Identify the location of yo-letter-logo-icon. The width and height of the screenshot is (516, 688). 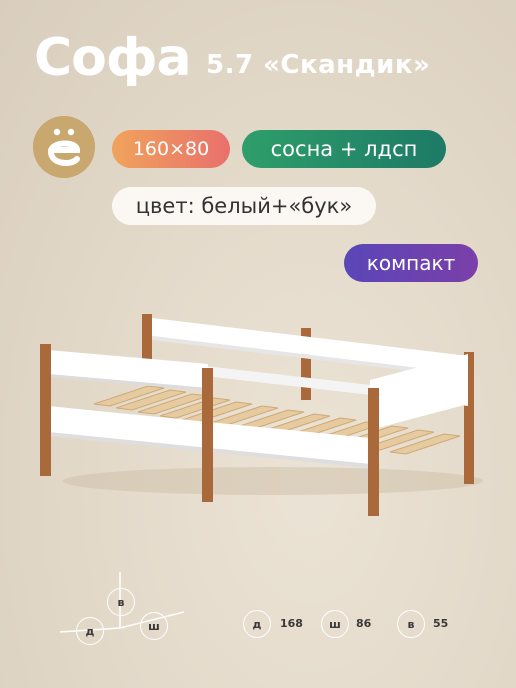
(64, 147).